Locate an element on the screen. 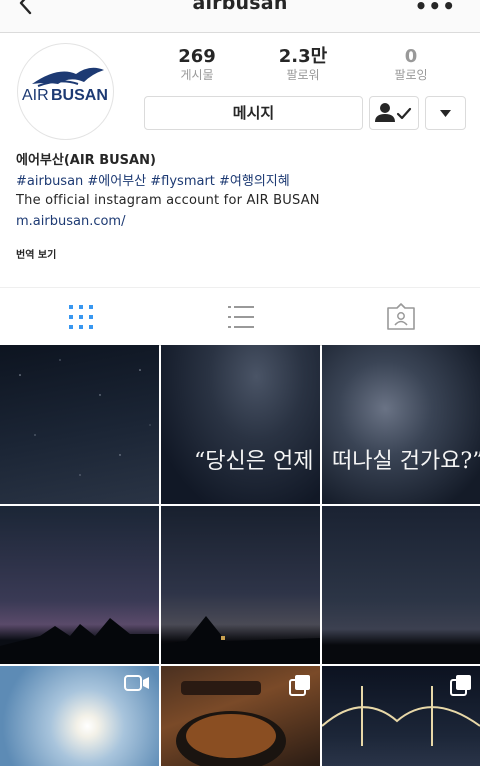 This screenshot has height=766, width=480. username-title: airbusan is located at coordinates (240, 7).